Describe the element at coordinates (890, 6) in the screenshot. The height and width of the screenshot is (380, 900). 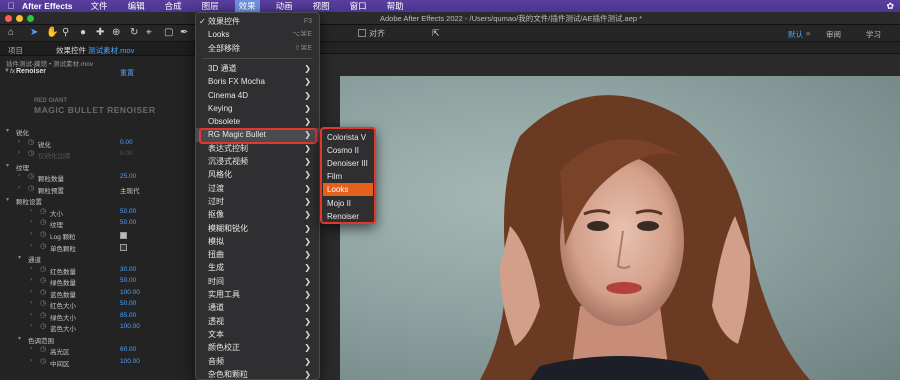
I see `creative-cloud-icon: ✿` at that location.